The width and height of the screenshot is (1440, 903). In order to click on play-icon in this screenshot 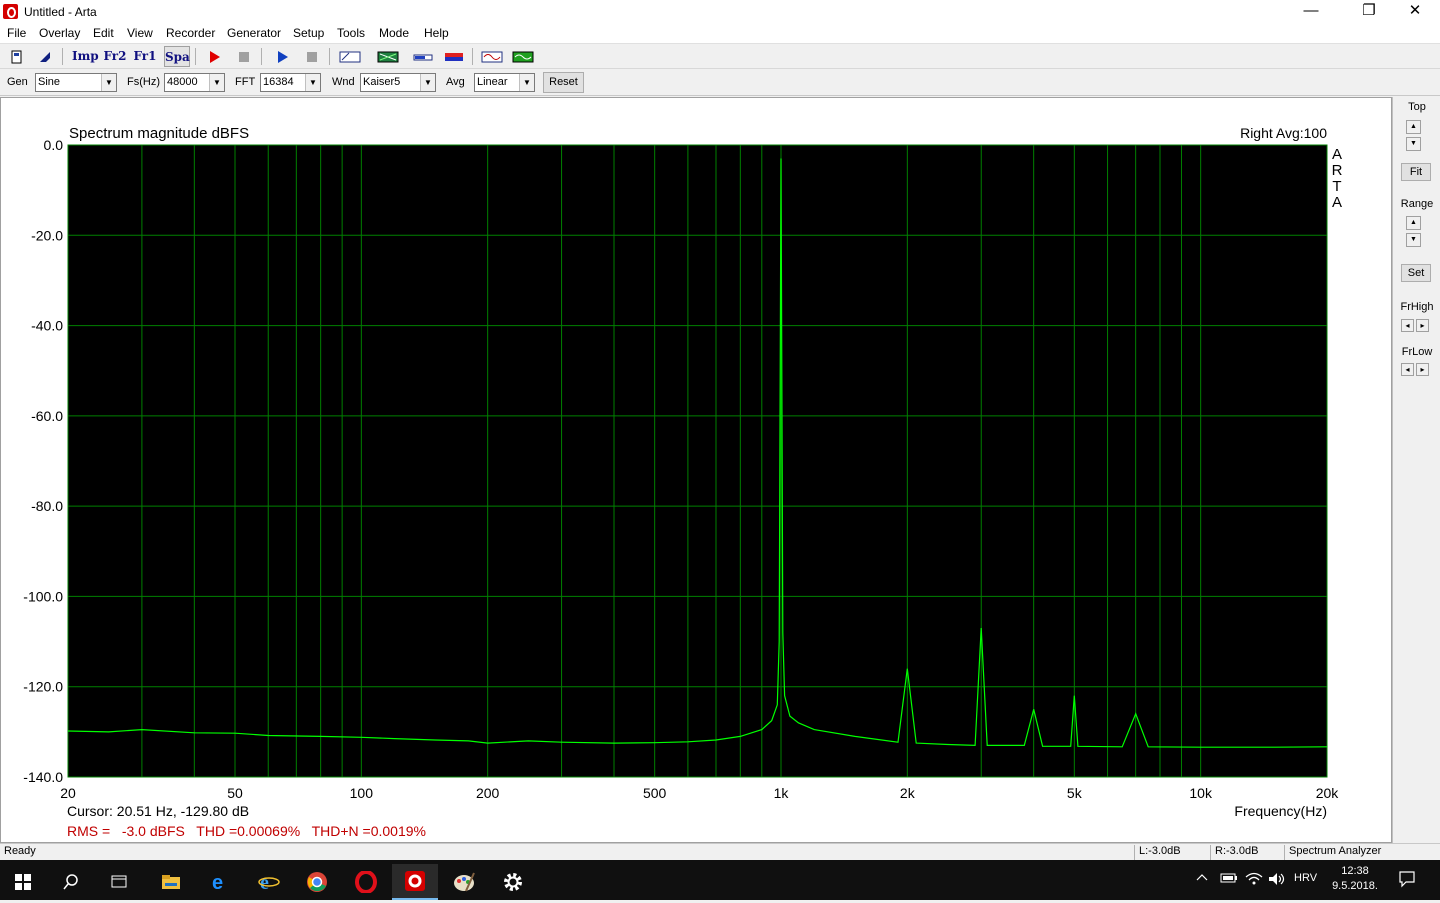, I will do `click(281, 56)`.